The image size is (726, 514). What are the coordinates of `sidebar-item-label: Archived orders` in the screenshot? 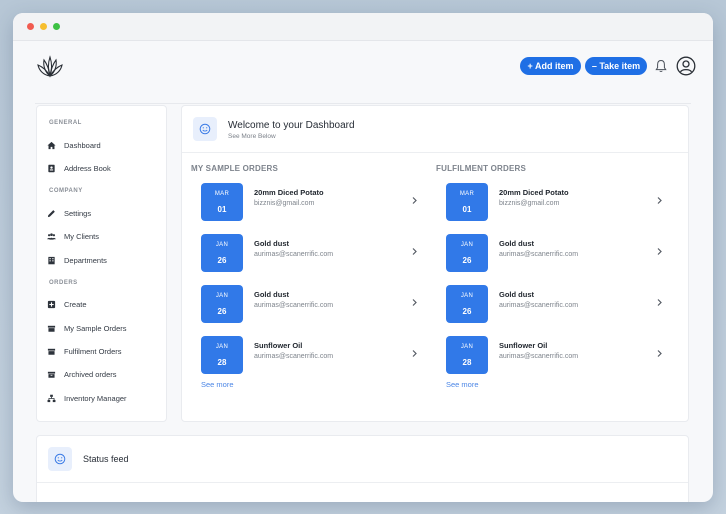 It's located at (90, 374).